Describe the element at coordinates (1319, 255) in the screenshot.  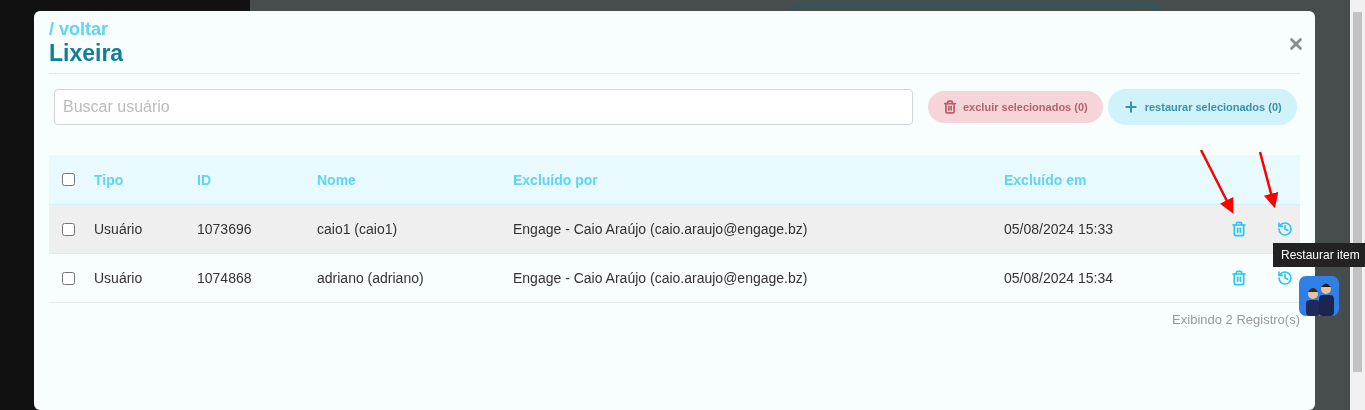
I see `tooltip: Restaurar item` at that location.